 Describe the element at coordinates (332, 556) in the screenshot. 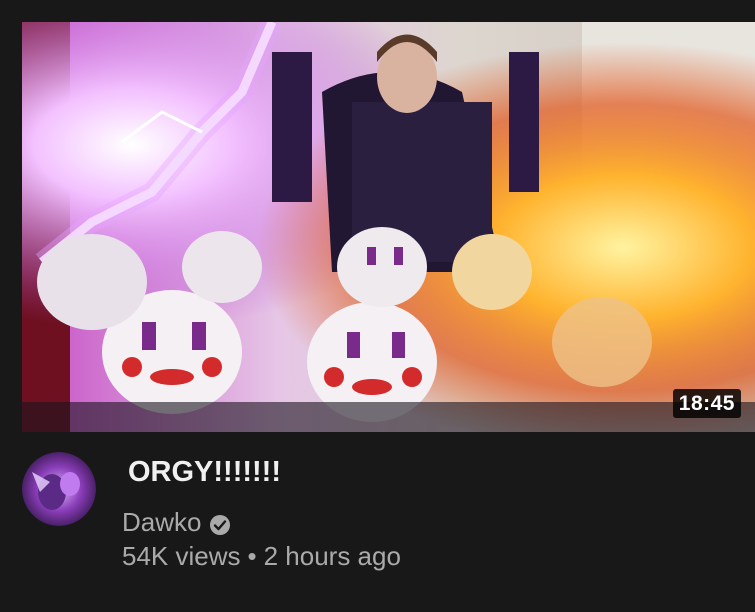

I see `upload-age: 2 hours ago` at that location.